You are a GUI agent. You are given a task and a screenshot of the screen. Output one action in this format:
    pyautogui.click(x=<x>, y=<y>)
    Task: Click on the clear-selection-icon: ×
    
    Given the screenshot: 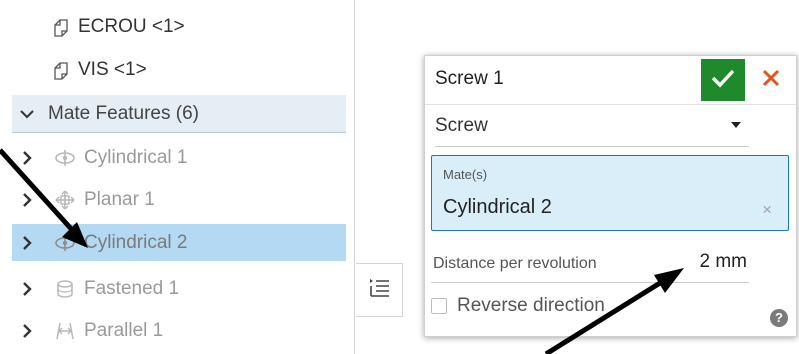 What is the action you would take?
    pyautogui.click(x=767, y=210)
    